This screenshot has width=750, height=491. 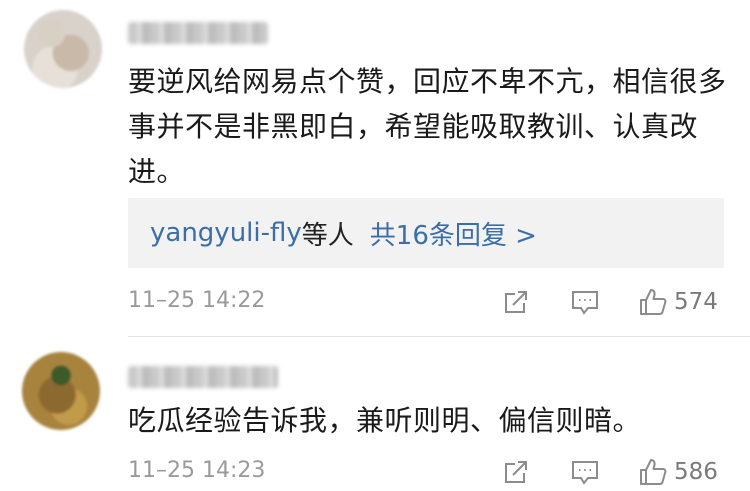 I want to click on timestamp: 11–25 14:22, so click(x=197, y=300).